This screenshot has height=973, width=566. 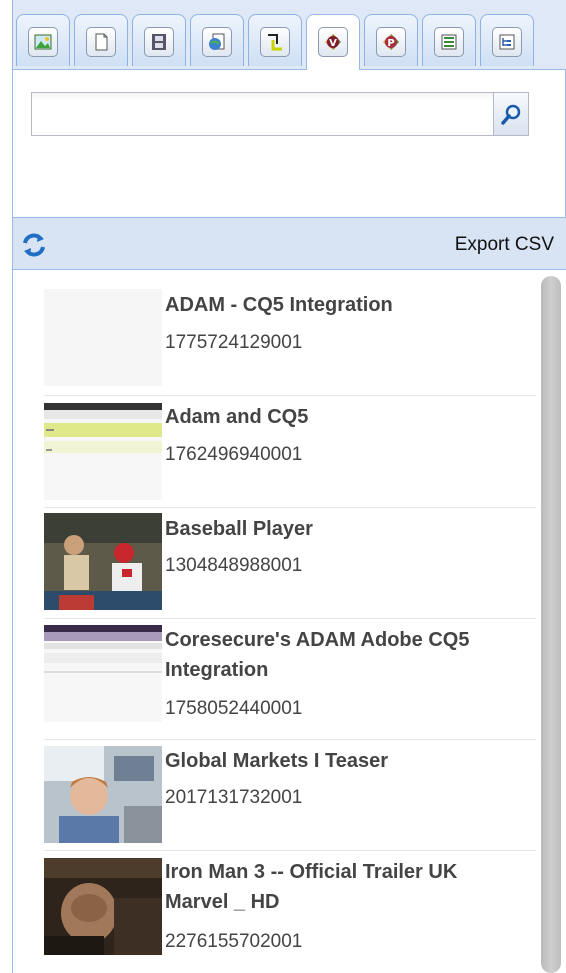 What do you see at coordinates (289, 144) in the screenshot?
I see `search-area` at bounding box center [289, 144].